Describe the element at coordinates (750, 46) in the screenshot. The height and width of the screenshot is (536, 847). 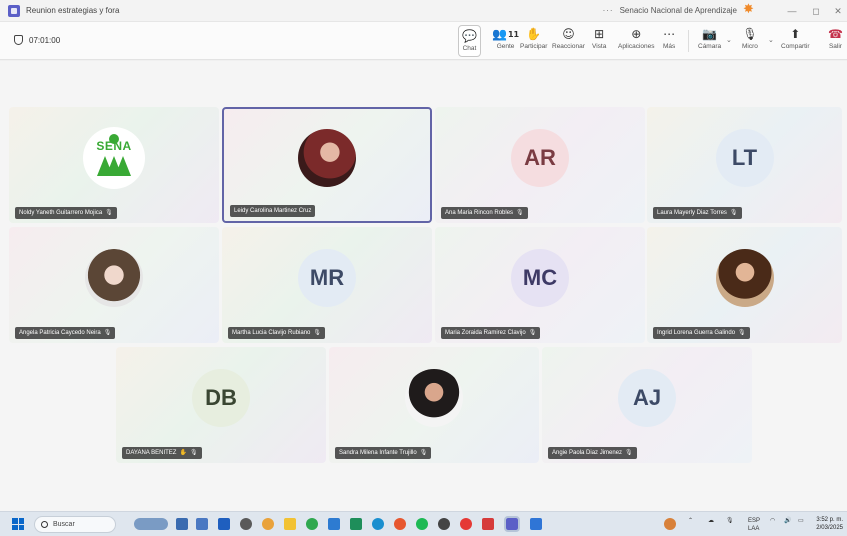
I see `mic-label: Micro` at that location.